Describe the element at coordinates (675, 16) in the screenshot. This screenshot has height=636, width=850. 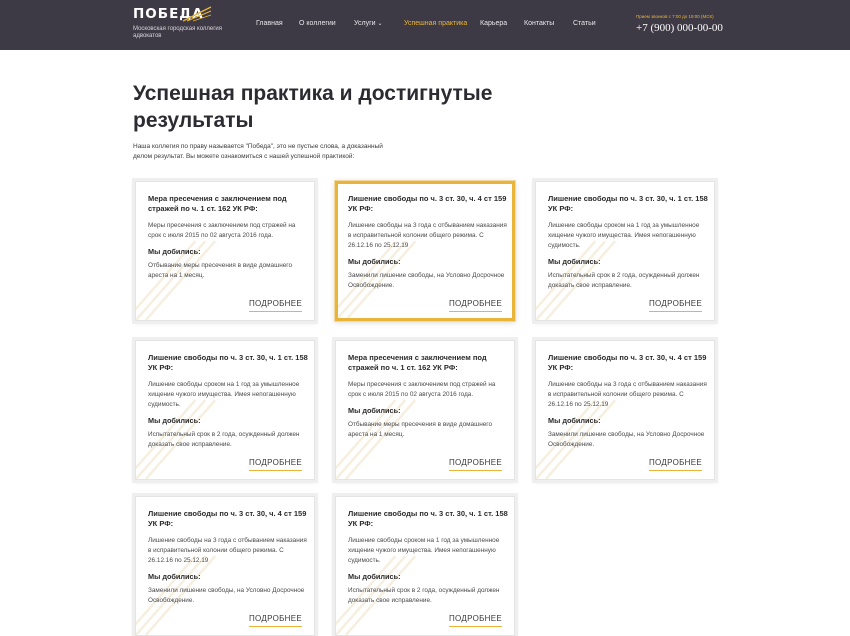
I see `call-hours: Прием звонков с 7:00 до 19:00 (МСК)` at that location.